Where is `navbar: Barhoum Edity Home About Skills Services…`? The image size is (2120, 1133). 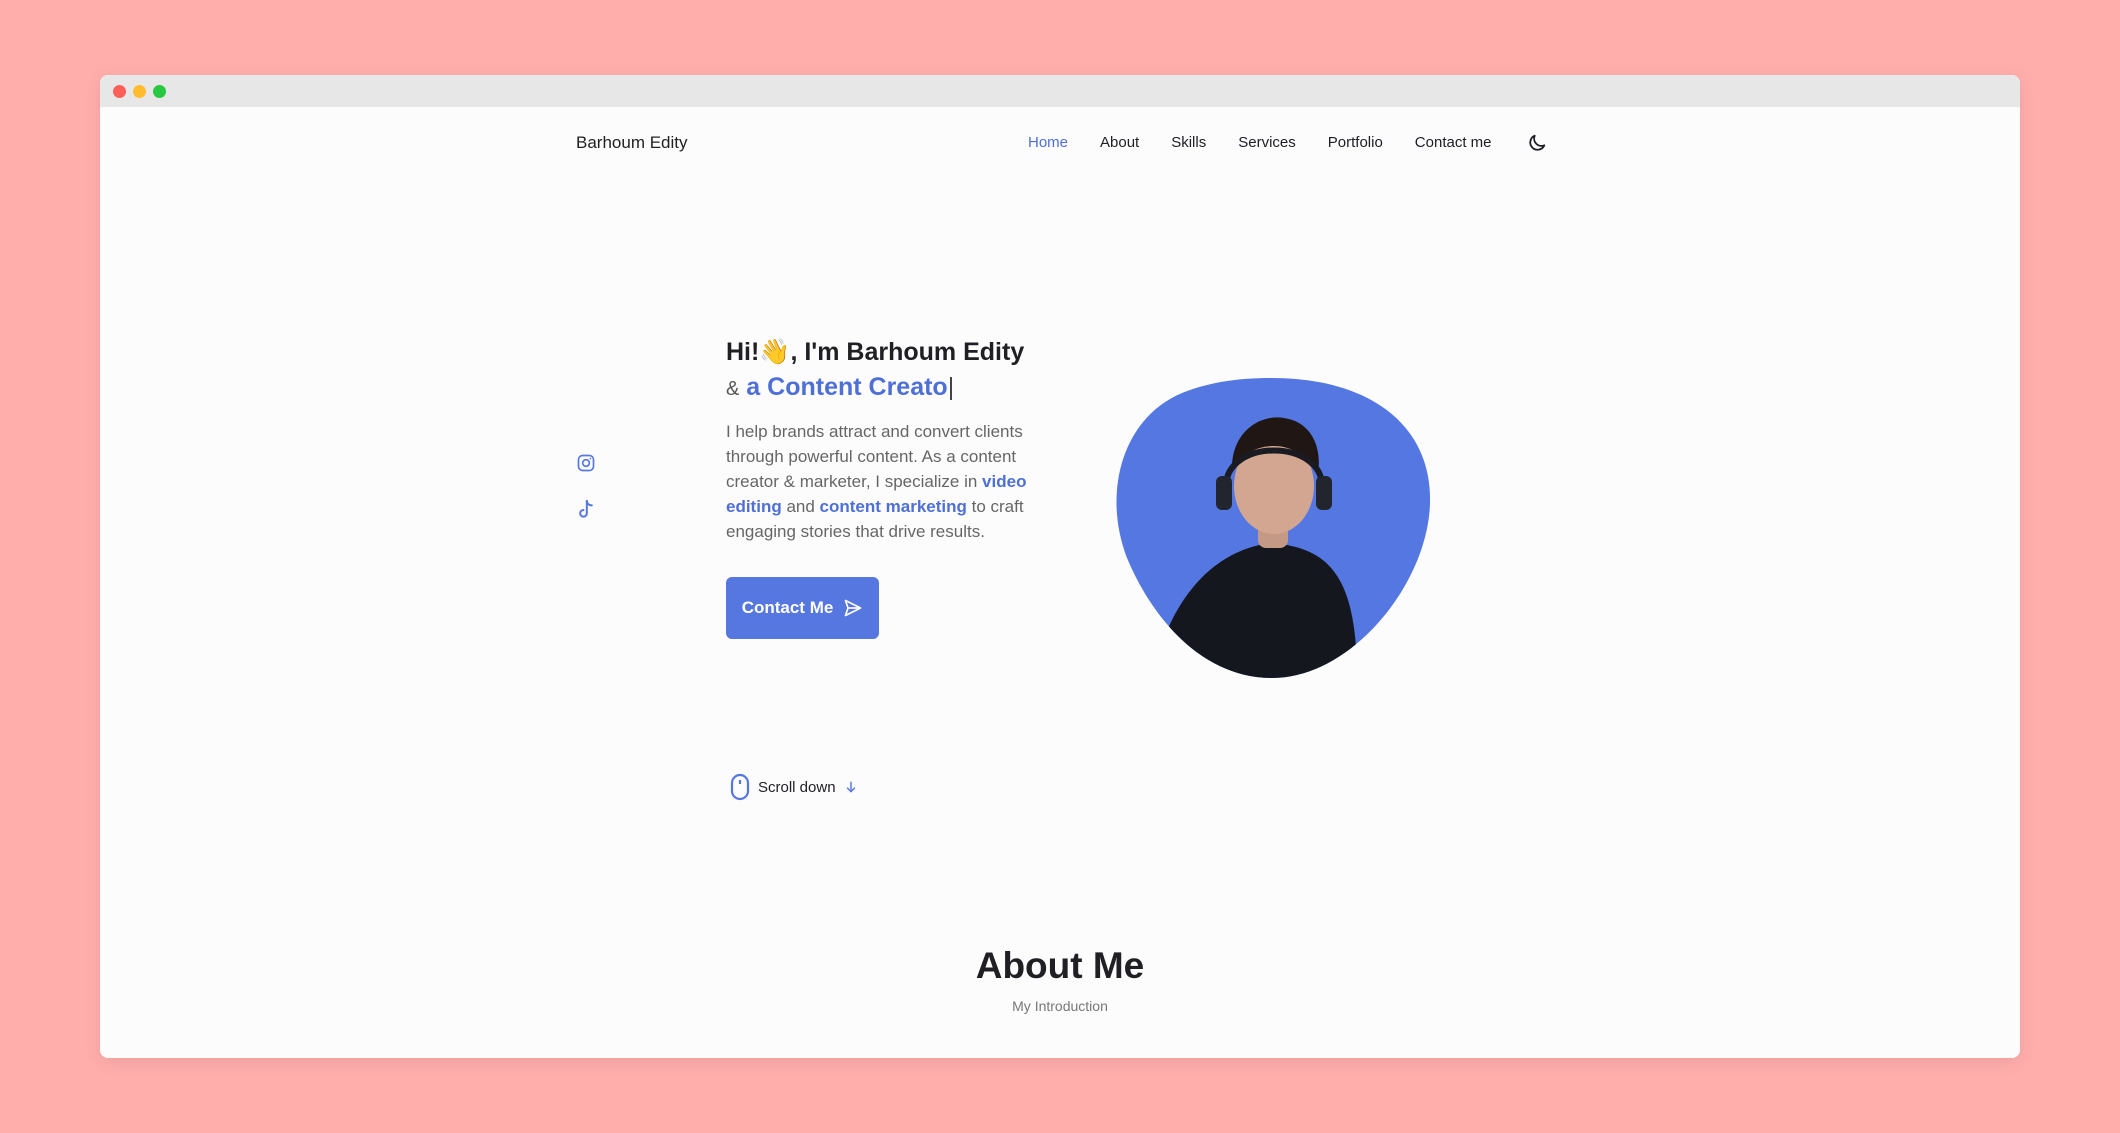
navbar: Barhoum Edity Home About Skills Services… is located at coordinates (1060, 144).